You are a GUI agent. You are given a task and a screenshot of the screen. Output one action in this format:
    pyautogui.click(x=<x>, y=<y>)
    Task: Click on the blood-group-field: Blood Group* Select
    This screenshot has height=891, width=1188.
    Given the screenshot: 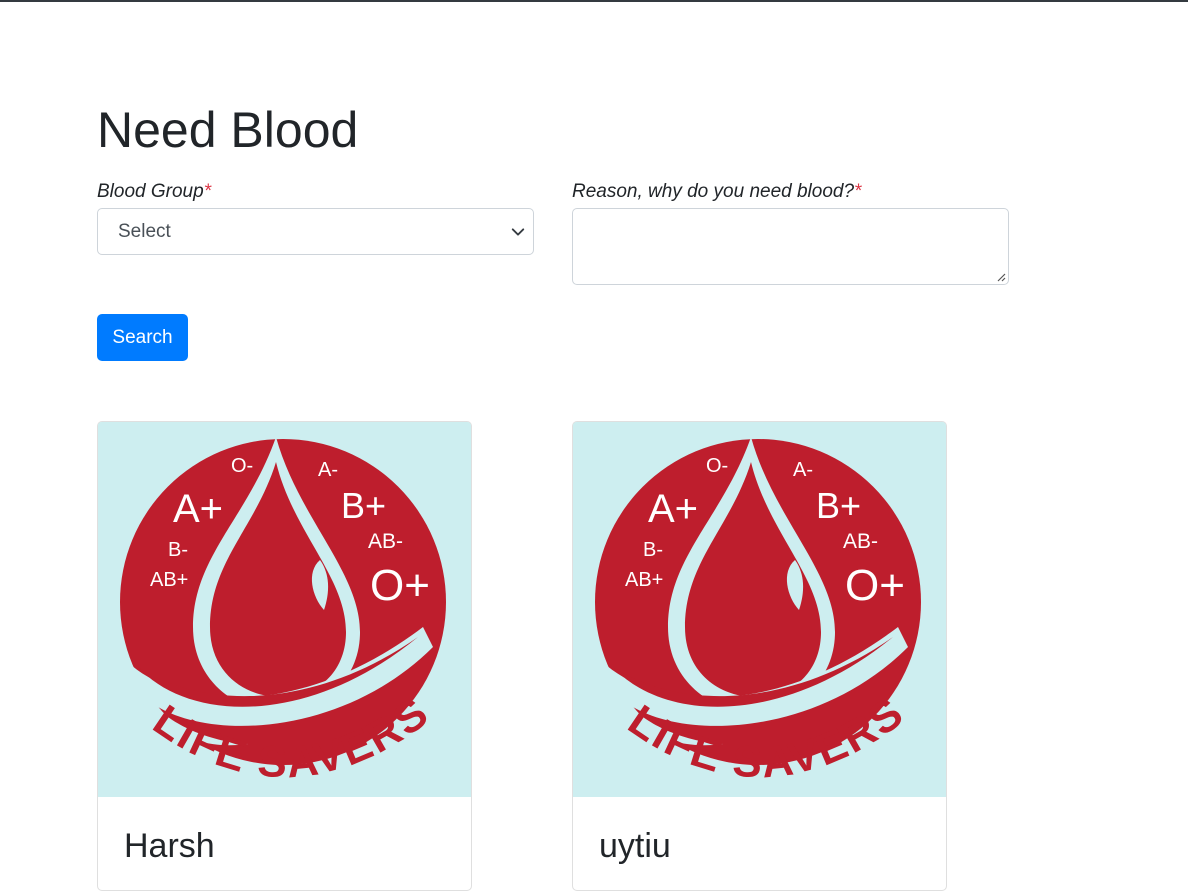 What is the action you would take?
    pyautogui.click(x=315, y=217)
    